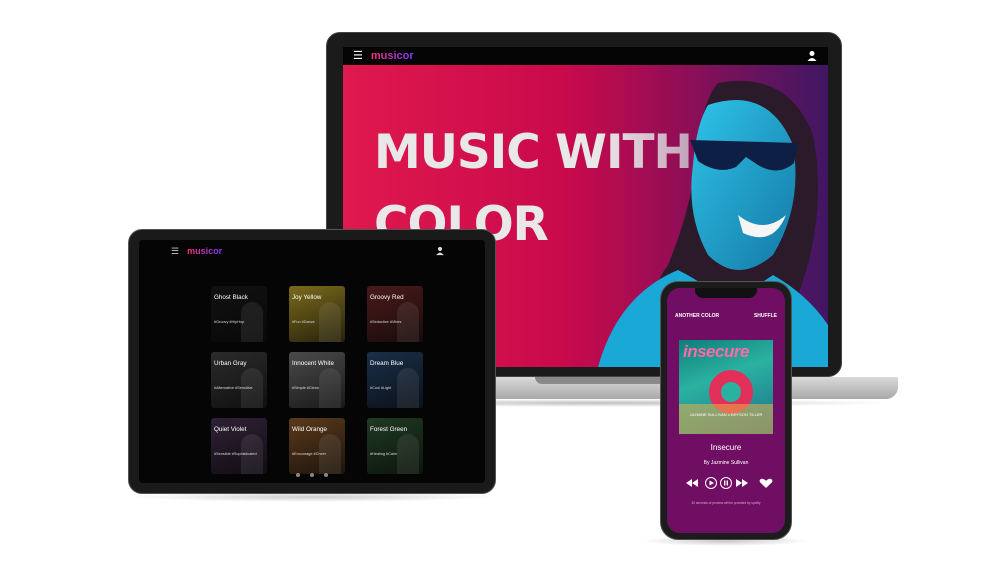 The height and width of the screenshot is (563, 1000). I want to click on card-tags: #Seductive #Vibes, so click(386, 322).